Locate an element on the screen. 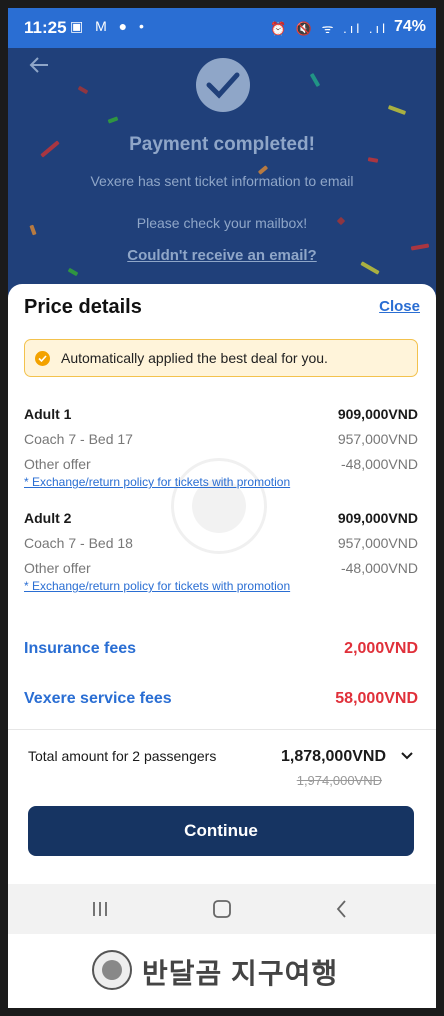 This screenshot has height=1016, width=444. insurance-fee-row: Insurance fees 2,000VND is located at coordinates (221, 651).